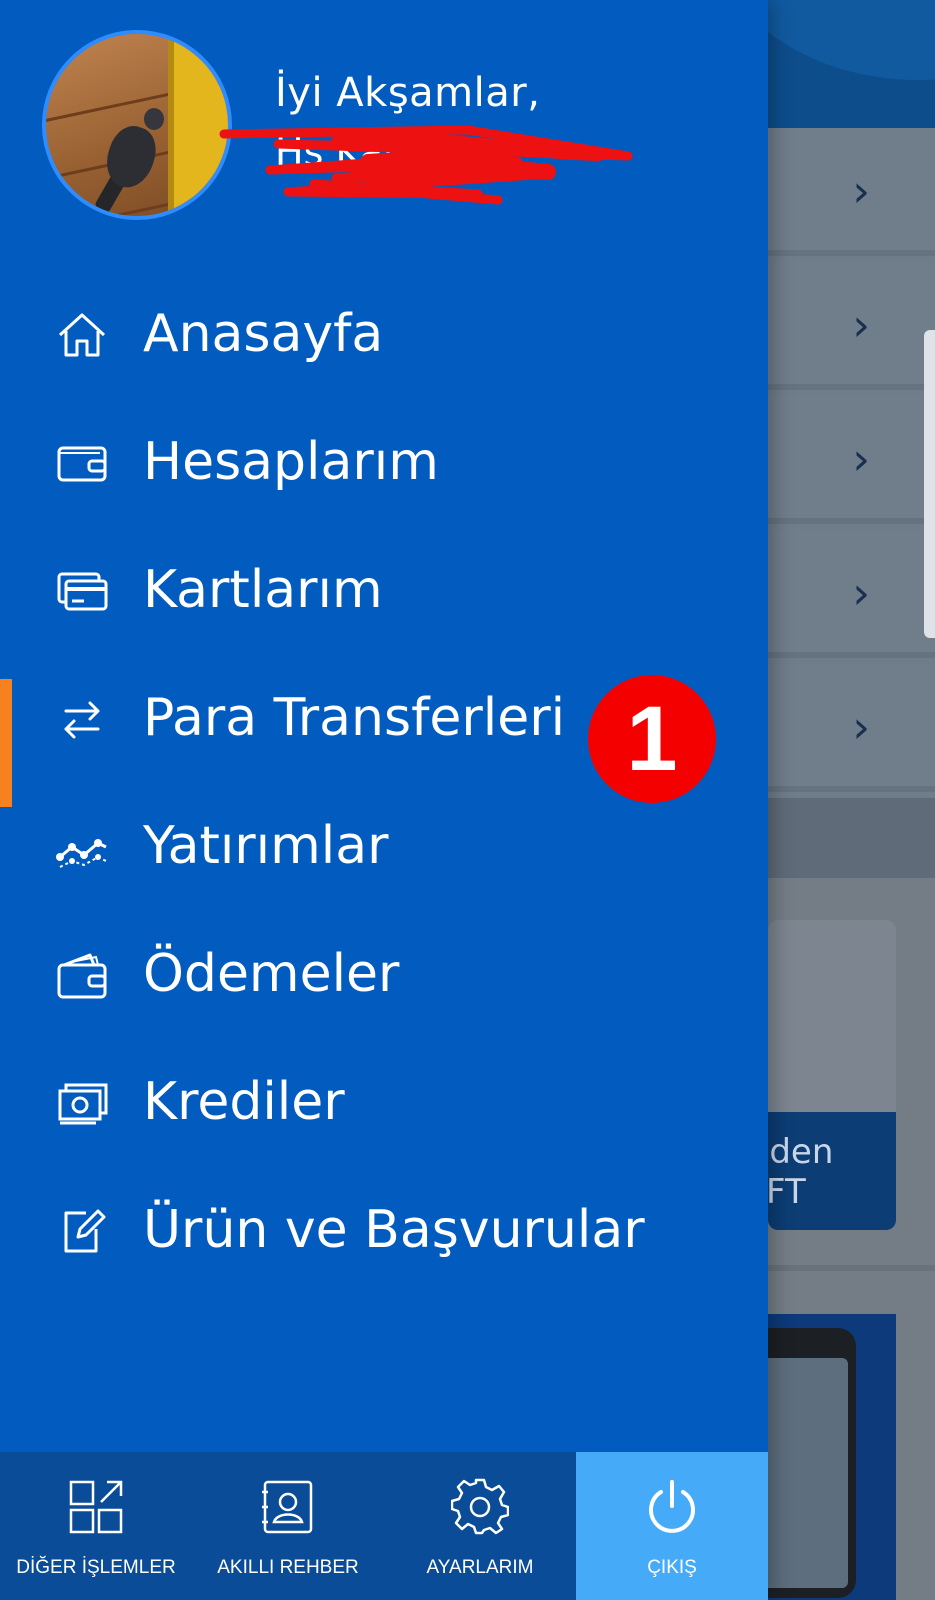  What do you see at coordinates (929, 484) in the screenshot?
I see `background-scrollbar` at bounding box center [929, 484].